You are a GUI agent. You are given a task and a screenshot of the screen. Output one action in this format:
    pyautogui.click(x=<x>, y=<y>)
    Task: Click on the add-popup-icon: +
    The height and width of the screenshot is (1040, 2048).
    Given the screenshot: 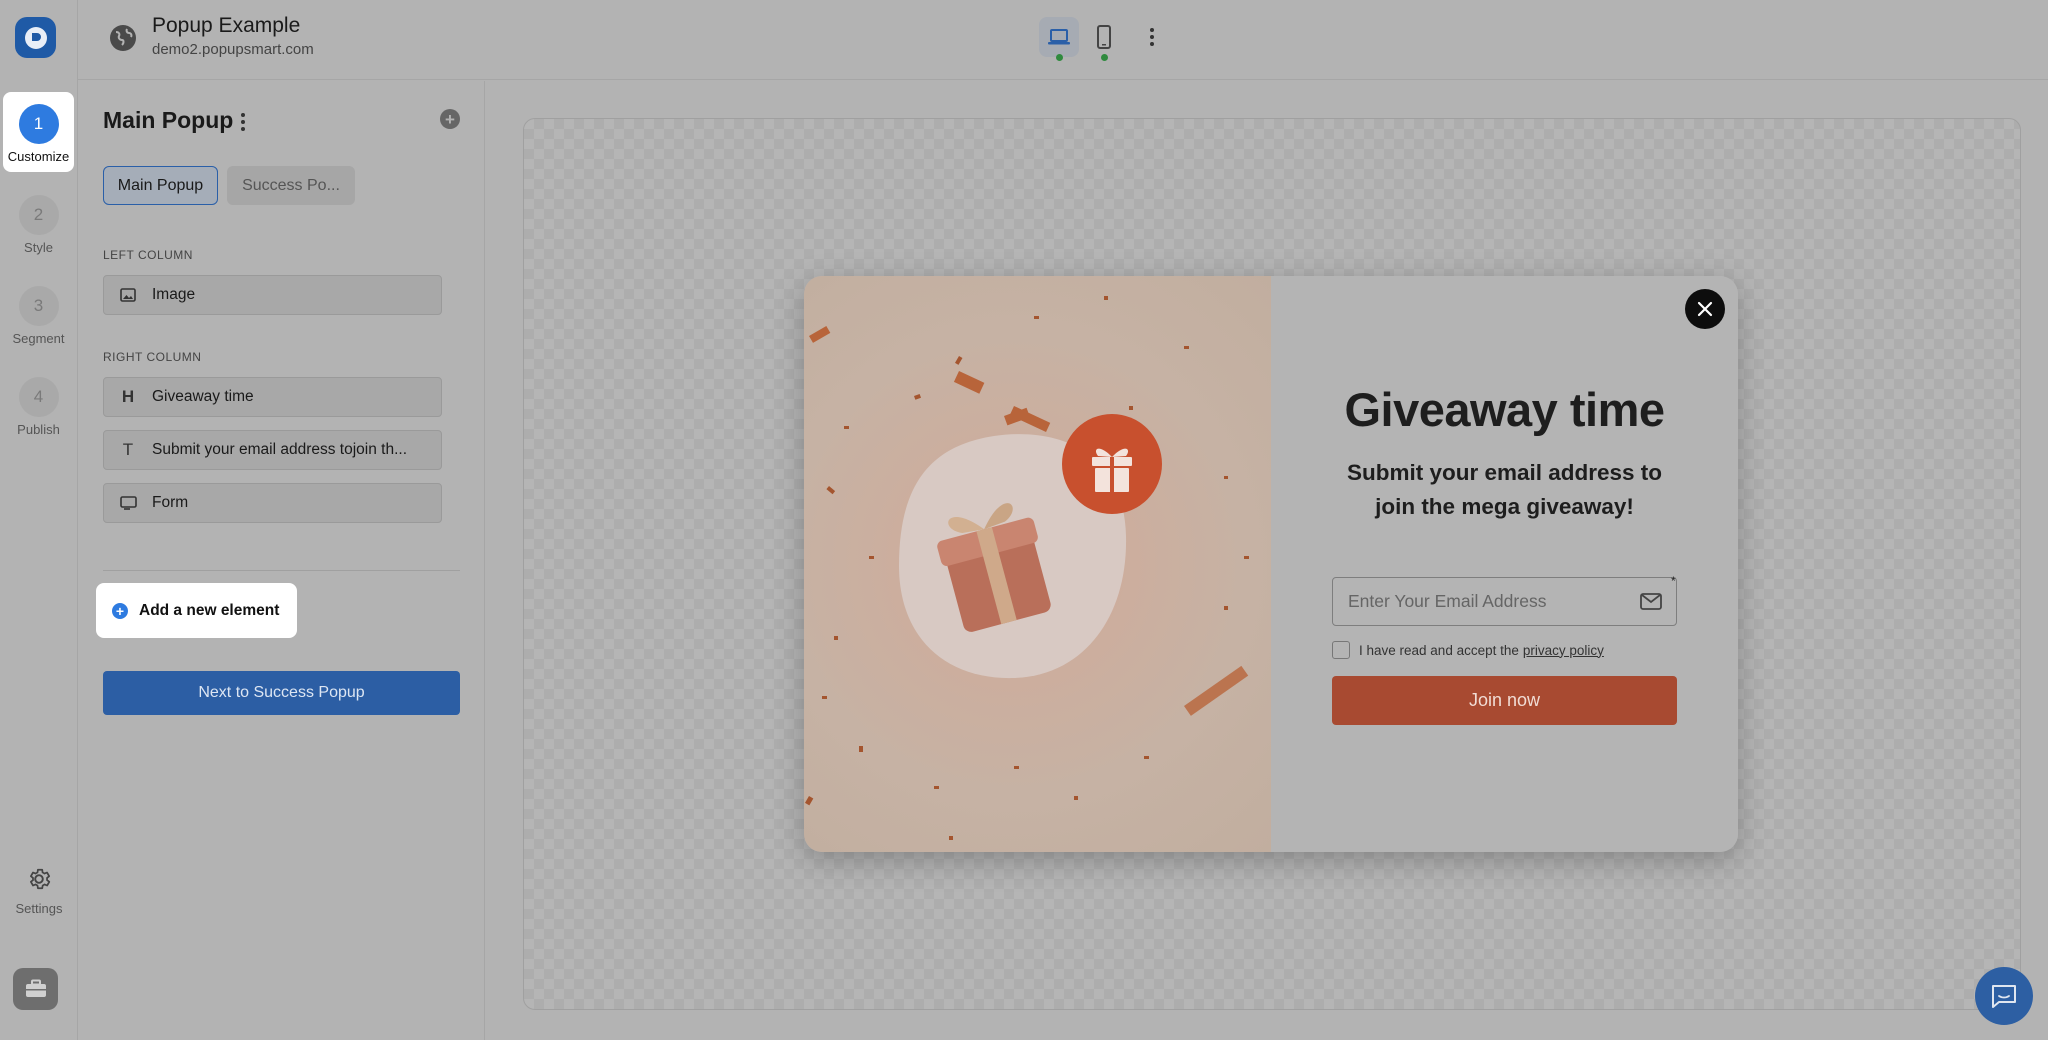 What is the action you would take?
    pyautogui.click(x=450, y=119)
    